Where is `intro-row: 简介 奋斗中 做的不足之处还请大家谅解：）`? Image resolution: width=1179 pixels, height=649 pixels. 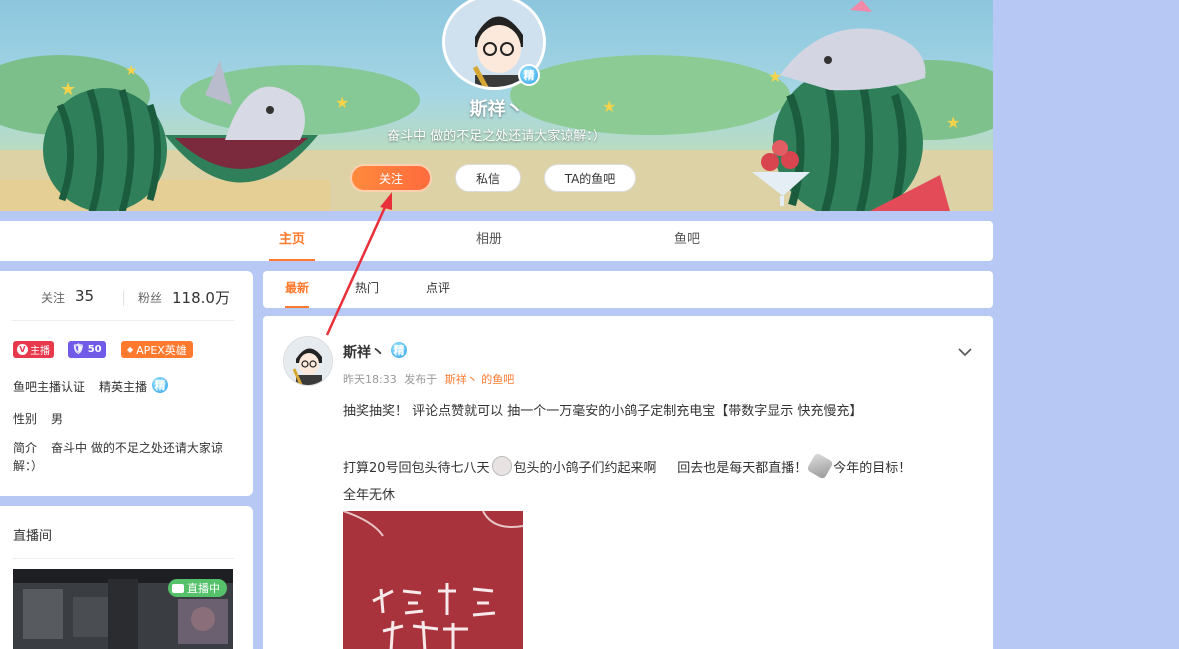 intro-row: 简介 奋斗中 做的不足之处还请大家谅解：） is located at coordinates (124, 457).